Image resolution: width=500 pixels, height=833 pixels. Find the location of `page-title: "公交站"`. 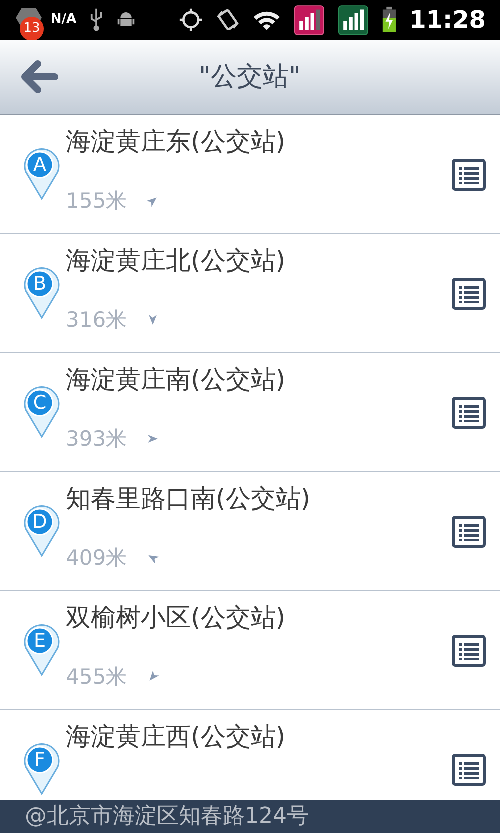

page-title: "公交站" is located at coordinates (250, 77).